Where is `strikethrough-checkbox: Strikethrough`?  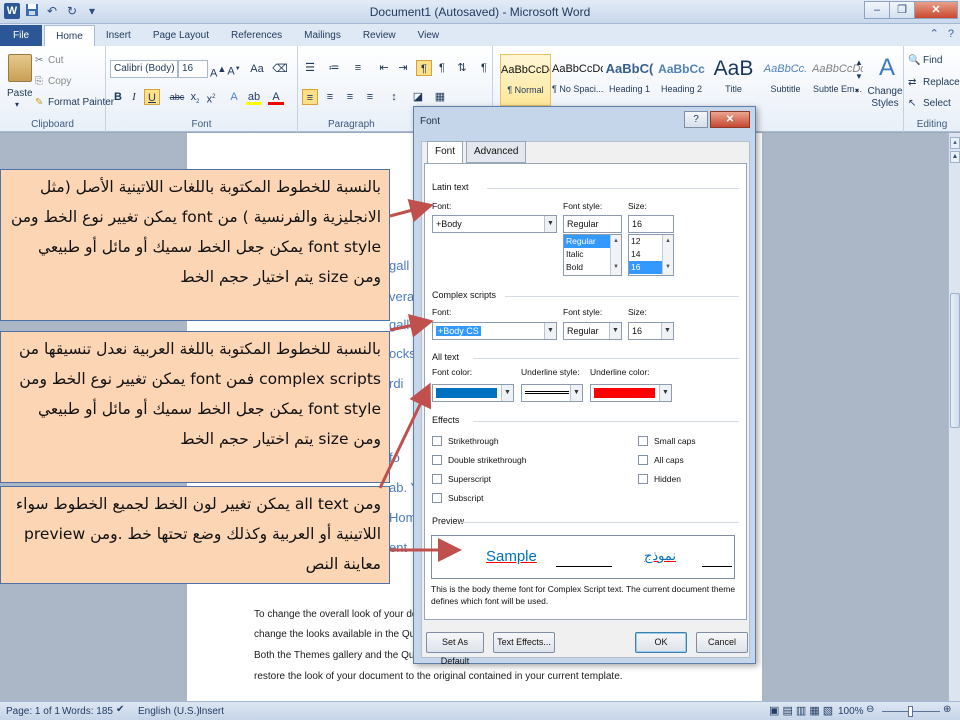
strikethrough-checkbox: Strikethrough is located at coordinates (465, 441).